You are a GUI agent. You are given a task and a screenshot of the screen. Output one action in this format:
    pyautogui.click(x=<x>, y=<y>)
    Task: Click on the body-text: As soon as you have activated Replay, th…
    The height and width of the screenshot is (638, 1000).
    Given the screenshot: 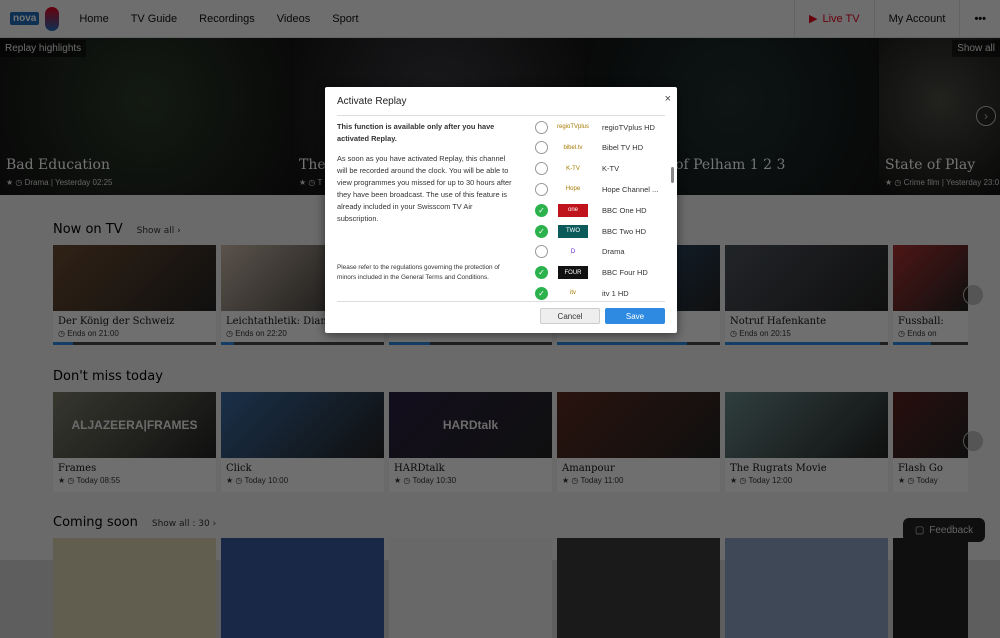 What is the action you would take?
    pyautogui.click(x=424, y=188)
    